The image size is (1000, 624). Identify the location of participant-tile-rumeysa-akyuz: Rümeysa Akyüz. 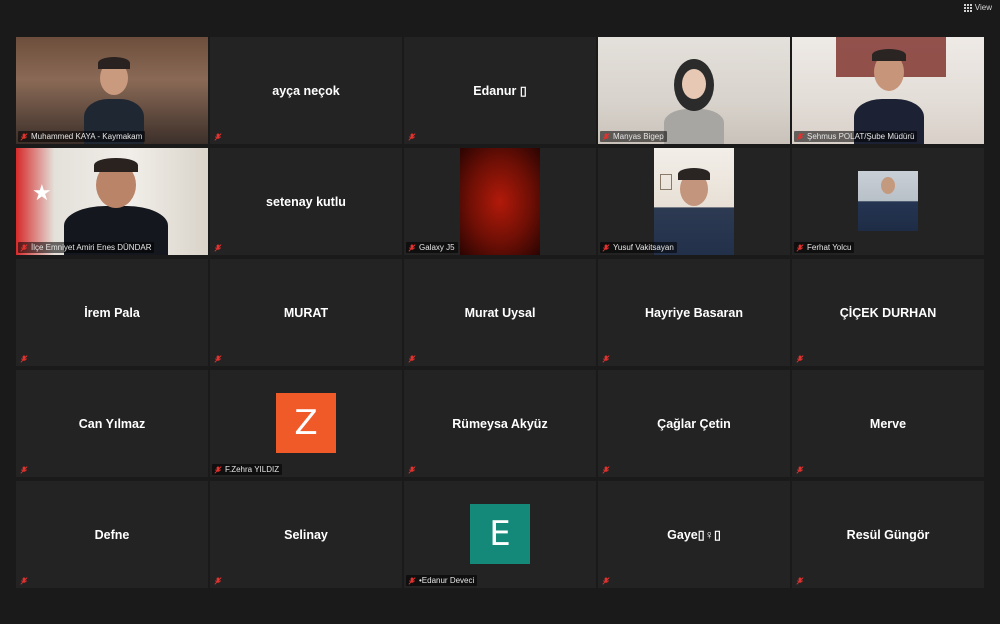
(500, 423).